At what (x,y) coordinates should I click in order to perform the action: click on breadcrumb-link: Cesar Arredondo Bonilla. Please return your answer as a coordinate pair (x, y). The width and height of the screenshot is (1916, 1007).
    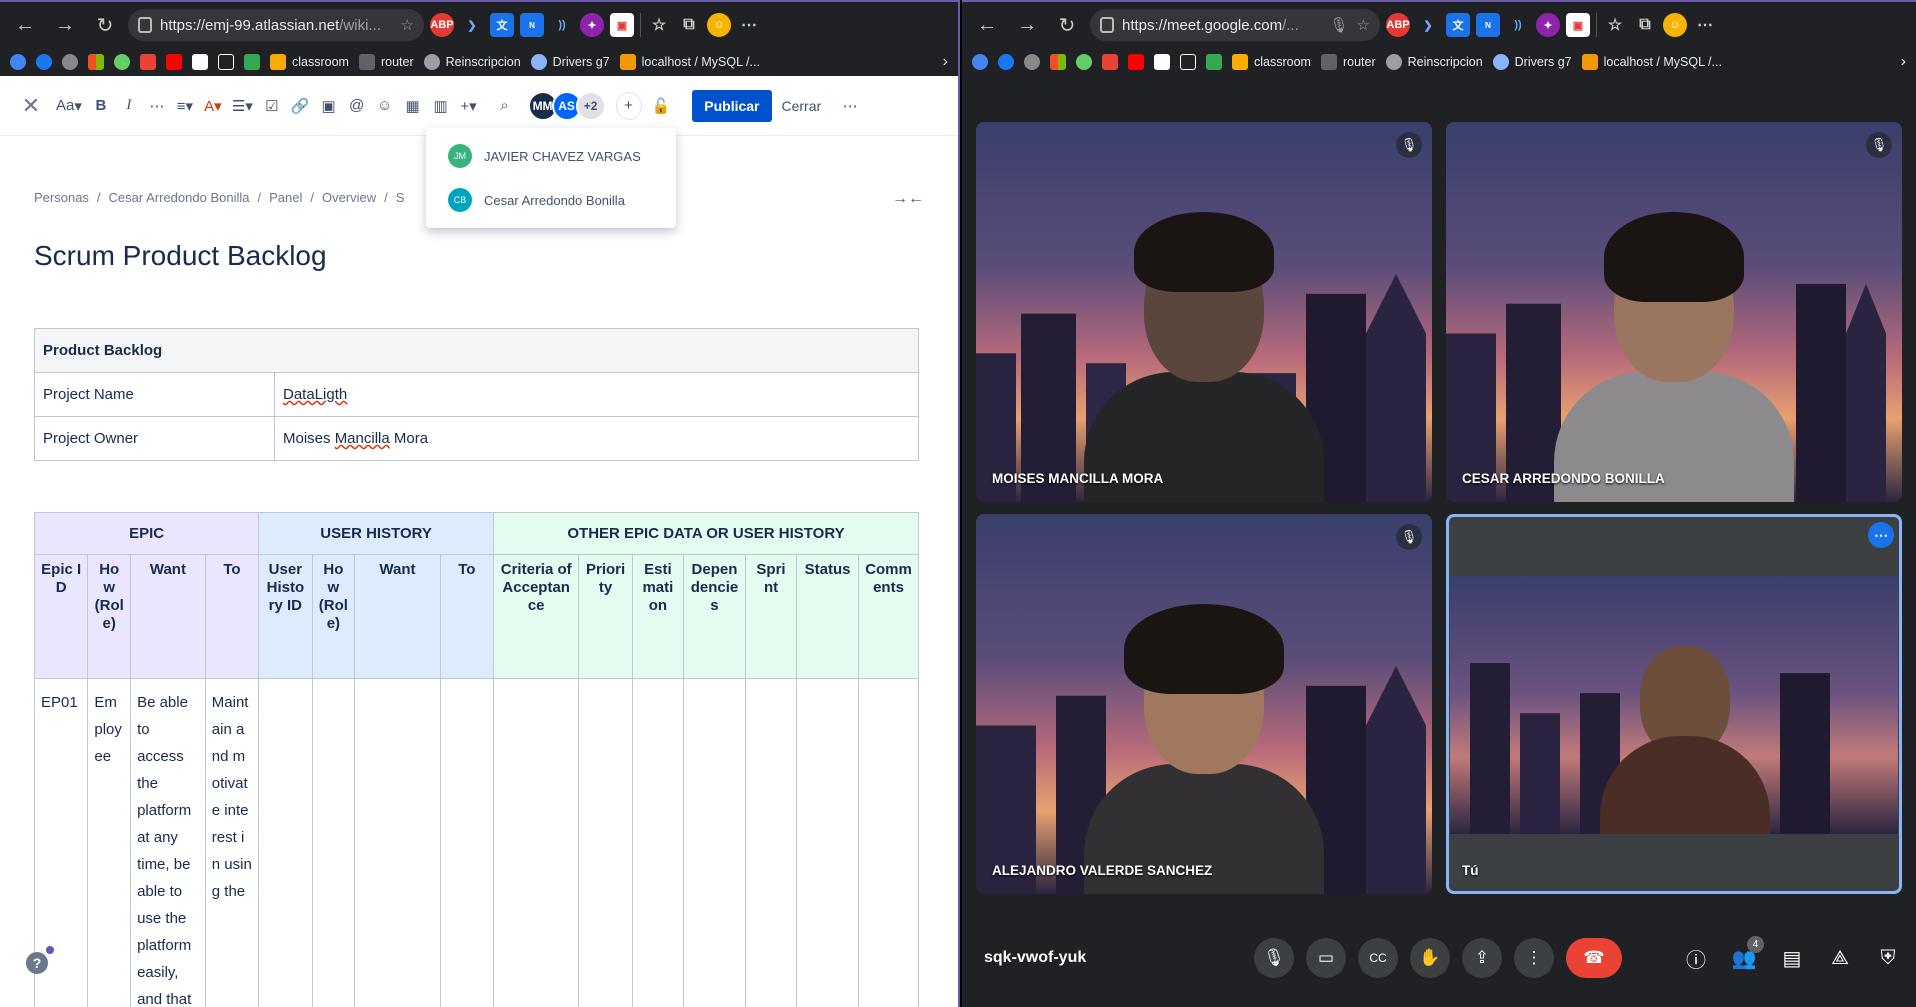
    Looking at the image, I should click on (179, 197).